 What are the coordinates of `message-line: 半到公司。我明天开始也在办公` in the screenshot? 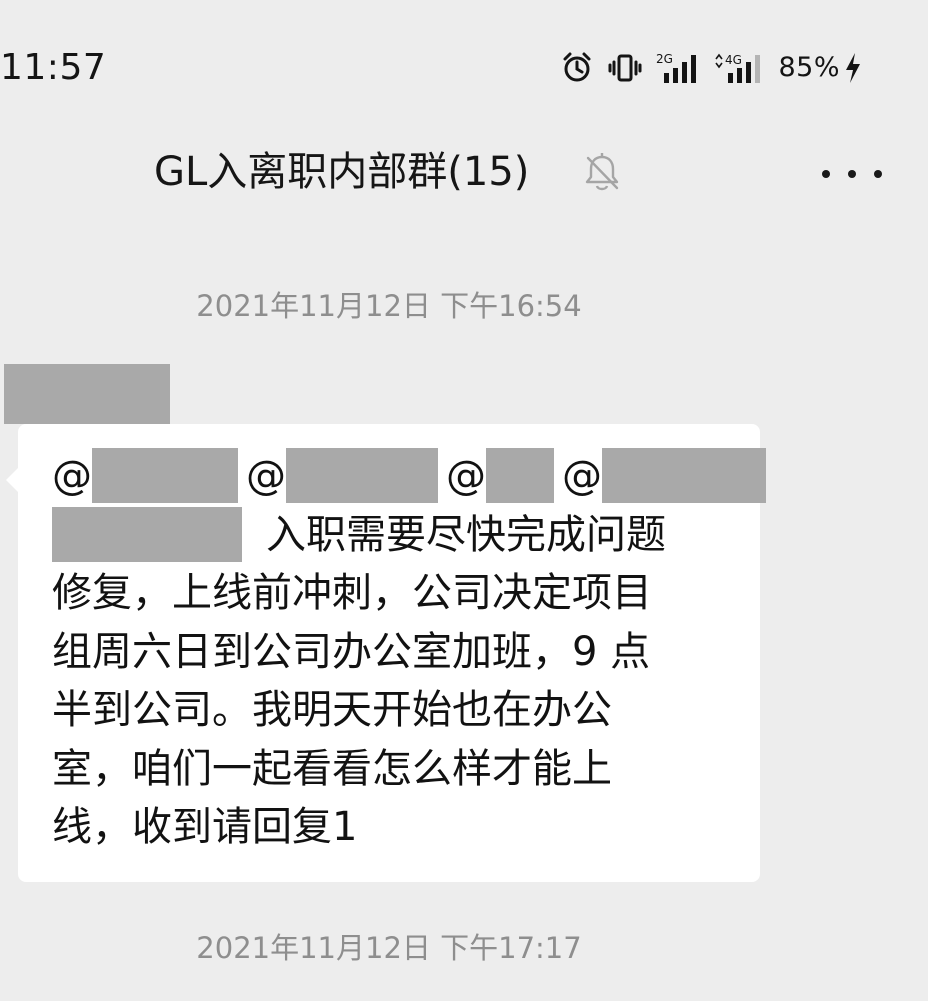 It's located at (332, 710).